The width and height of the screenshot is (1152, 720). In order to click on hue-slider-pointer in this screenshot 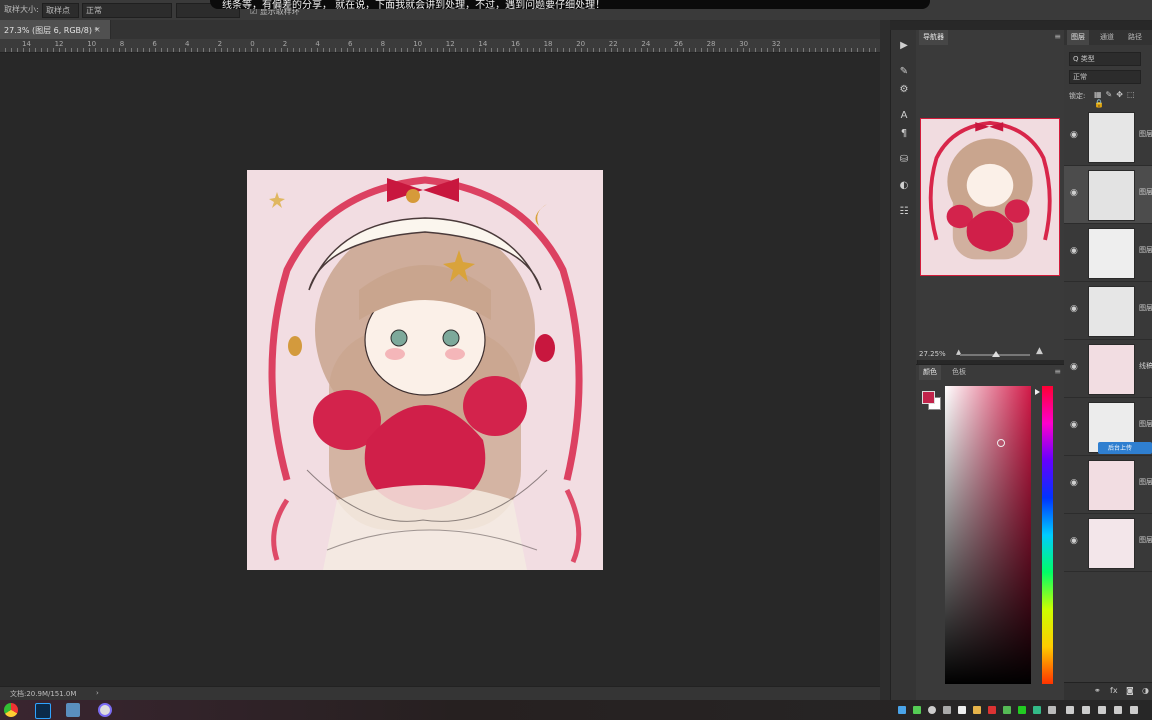, I will do `click(1037, 392)`.